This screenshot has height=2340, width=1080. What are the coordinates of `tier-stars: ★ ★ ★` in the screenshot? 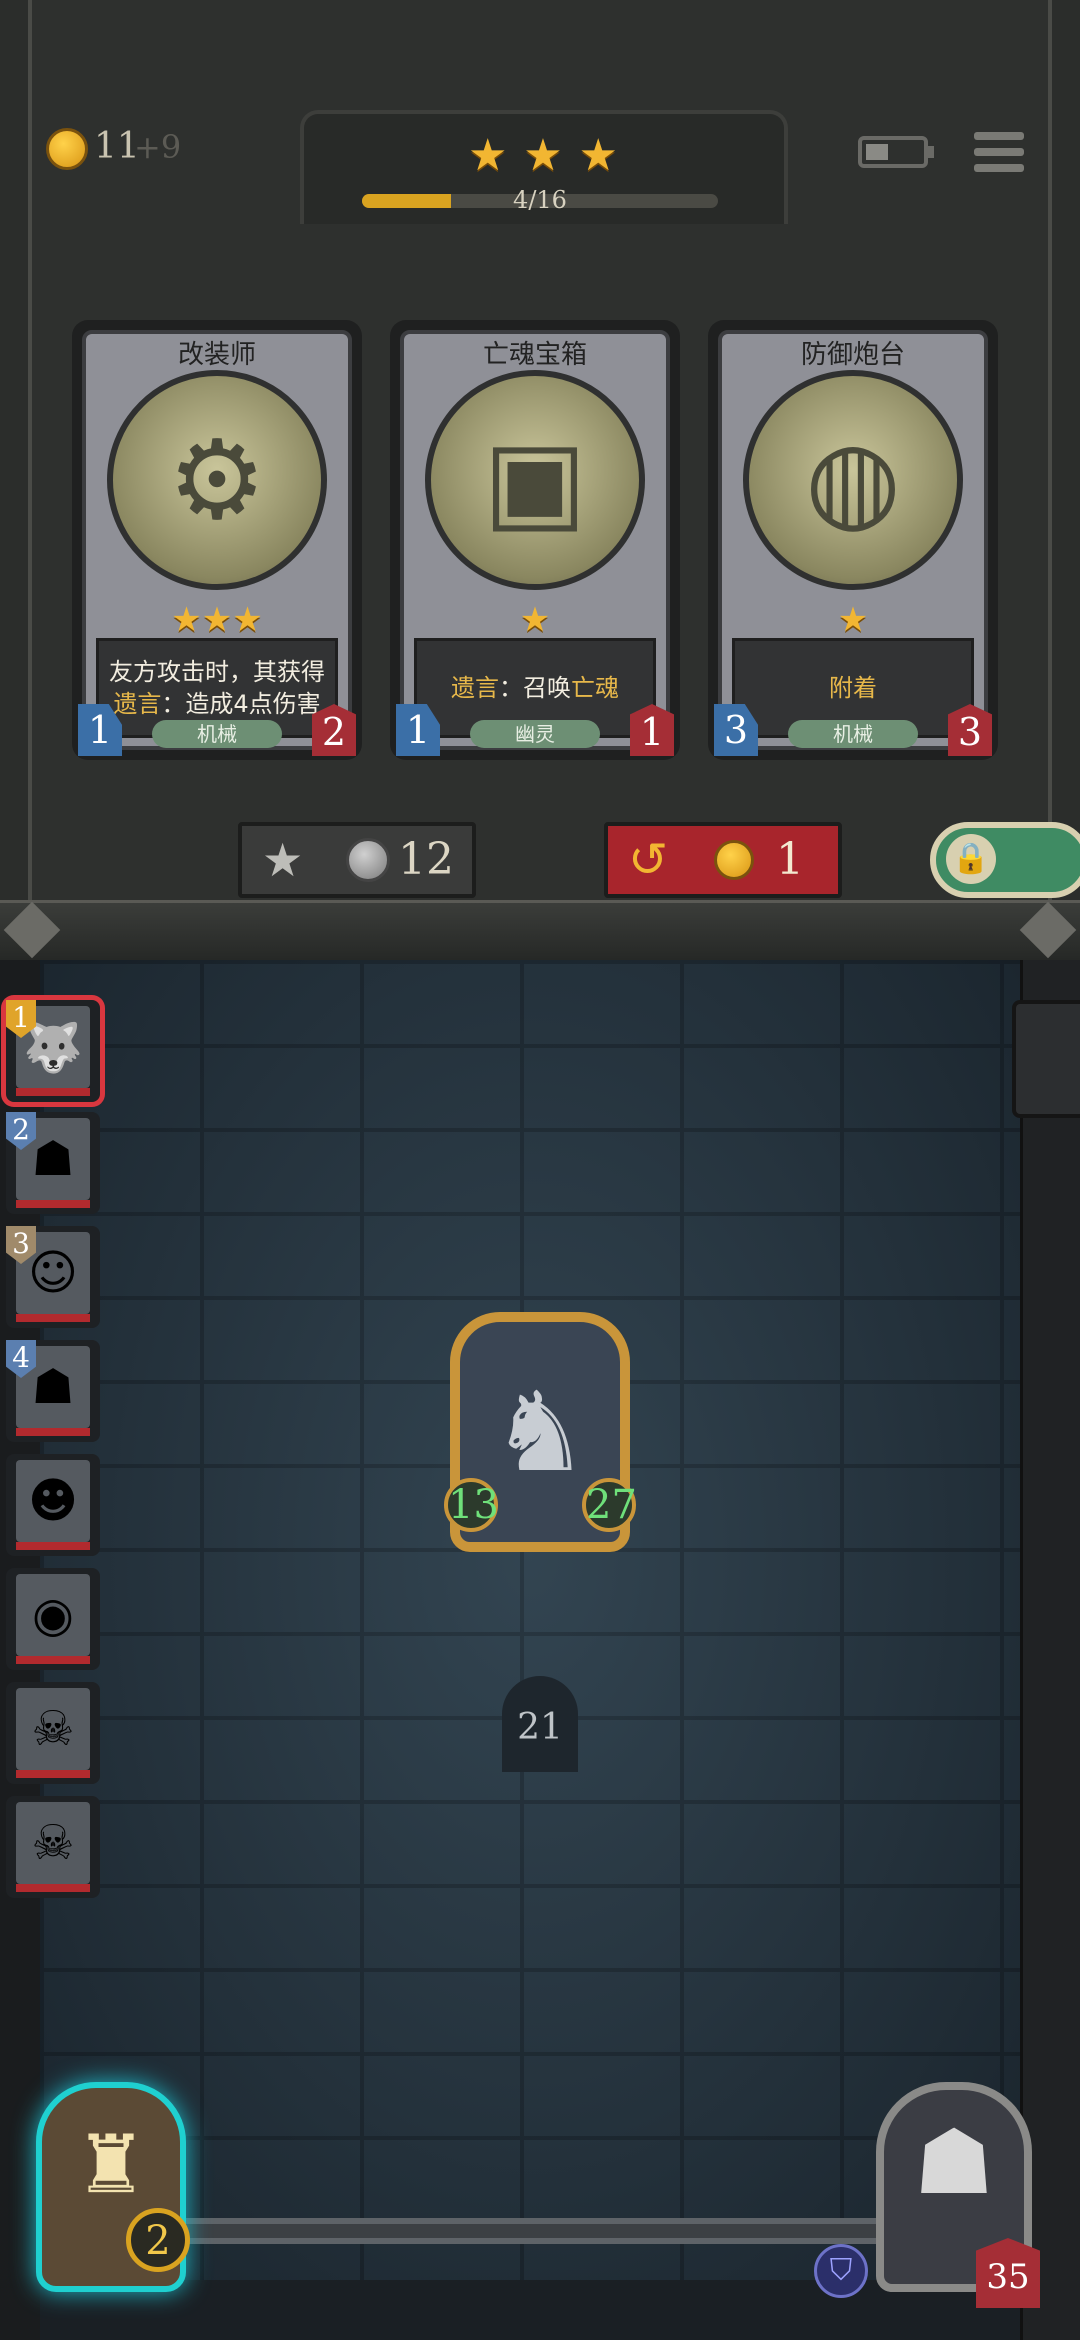 It's located at (543, 156).